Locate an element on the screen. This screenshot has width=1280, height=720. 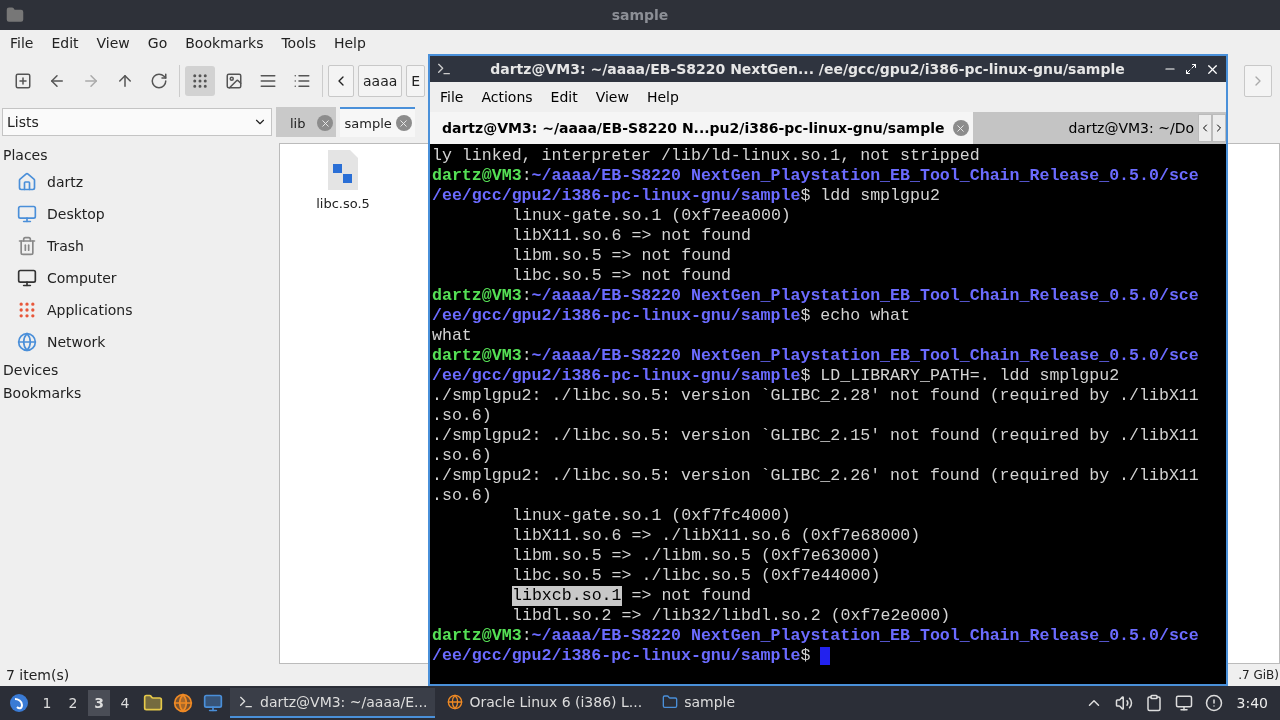
side-pane-dropdown: Lists is located at coordinates (137, 122).